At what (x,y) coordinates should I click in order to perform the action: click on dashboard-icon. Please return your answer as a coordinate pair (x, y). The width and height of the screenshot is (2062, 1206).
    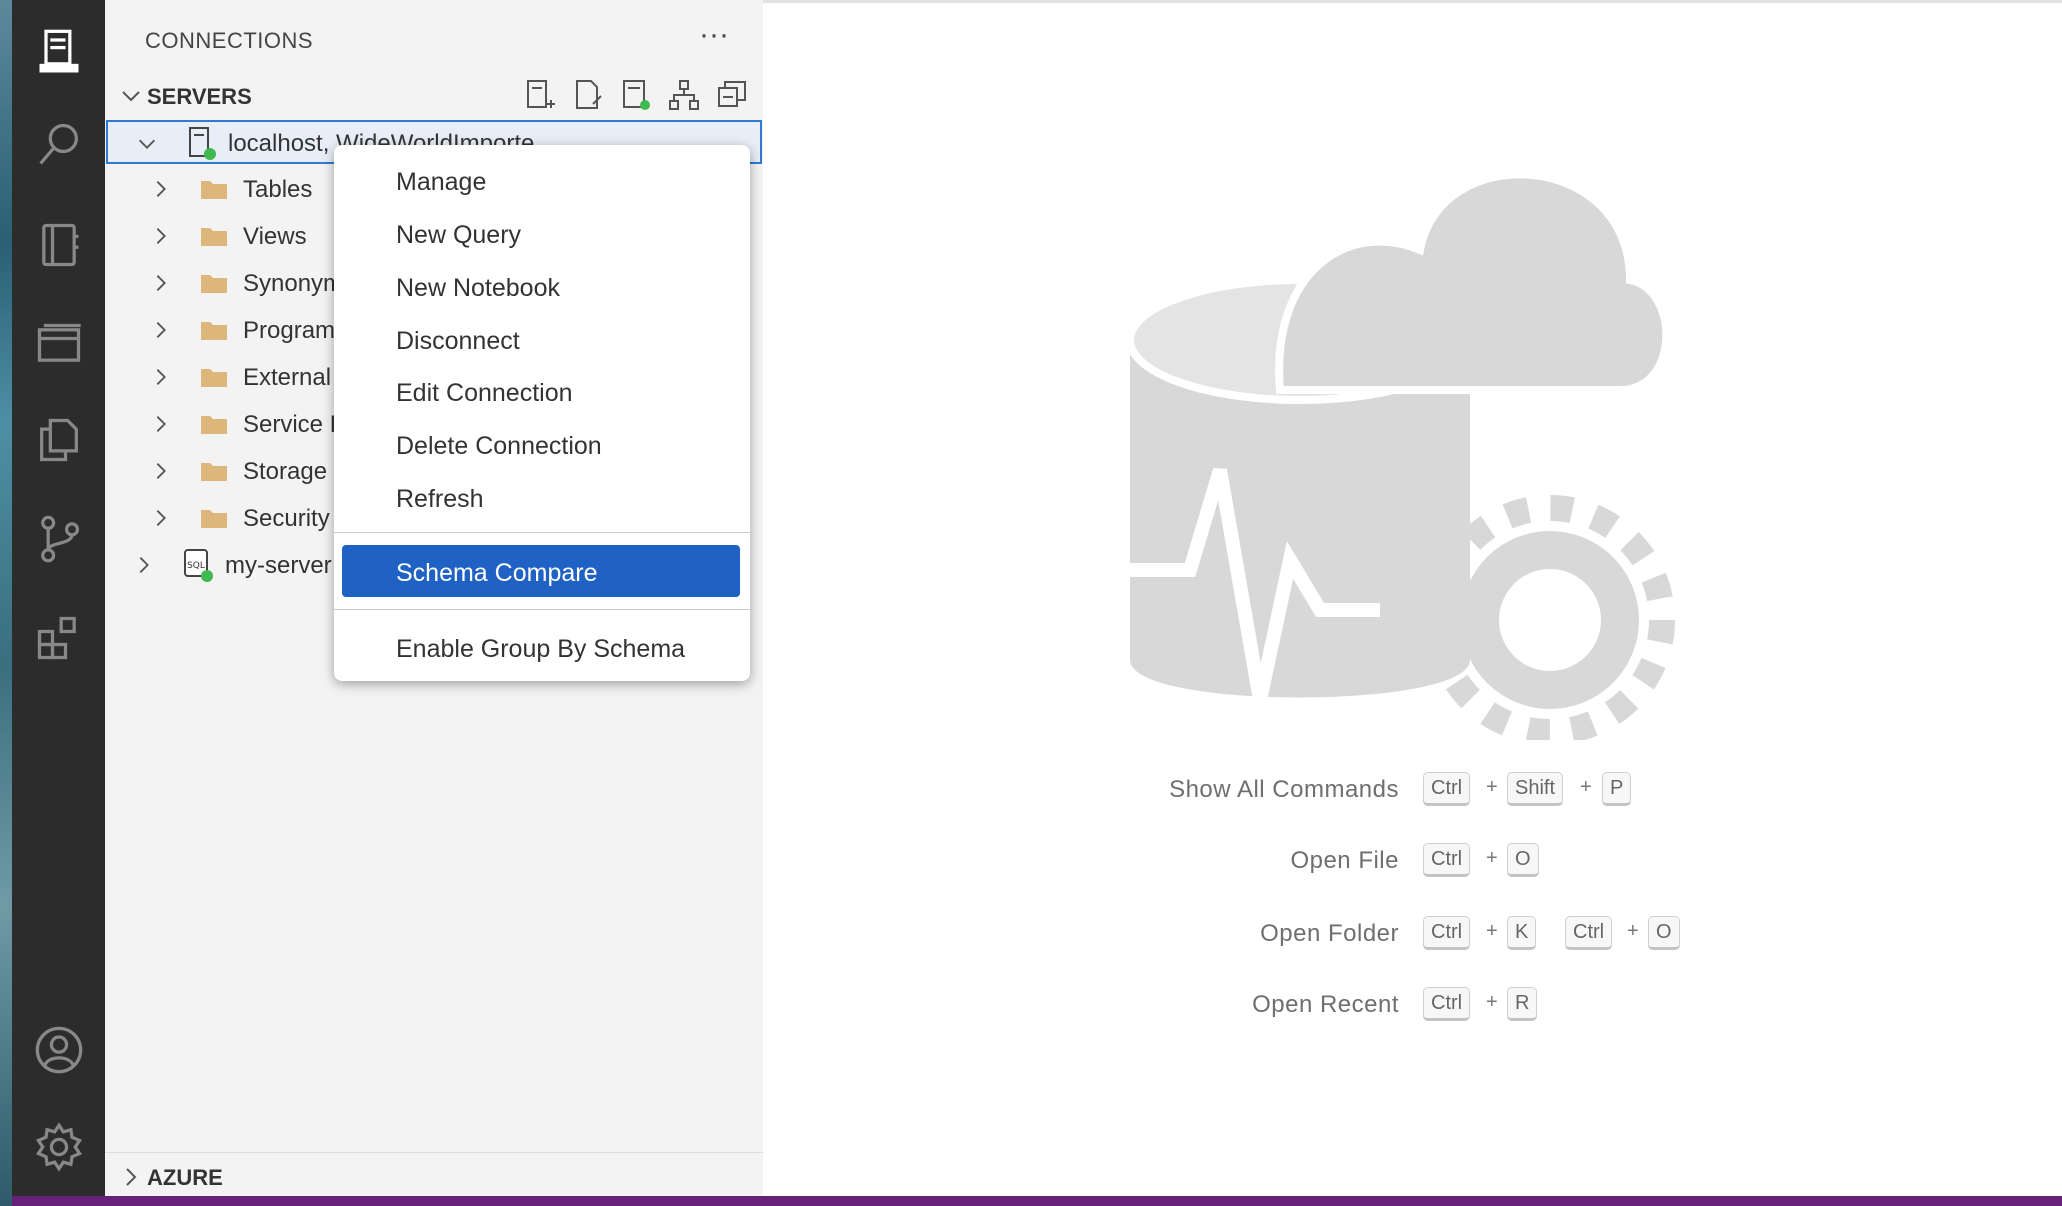
    Looking at the image, I should click on (58, 345).